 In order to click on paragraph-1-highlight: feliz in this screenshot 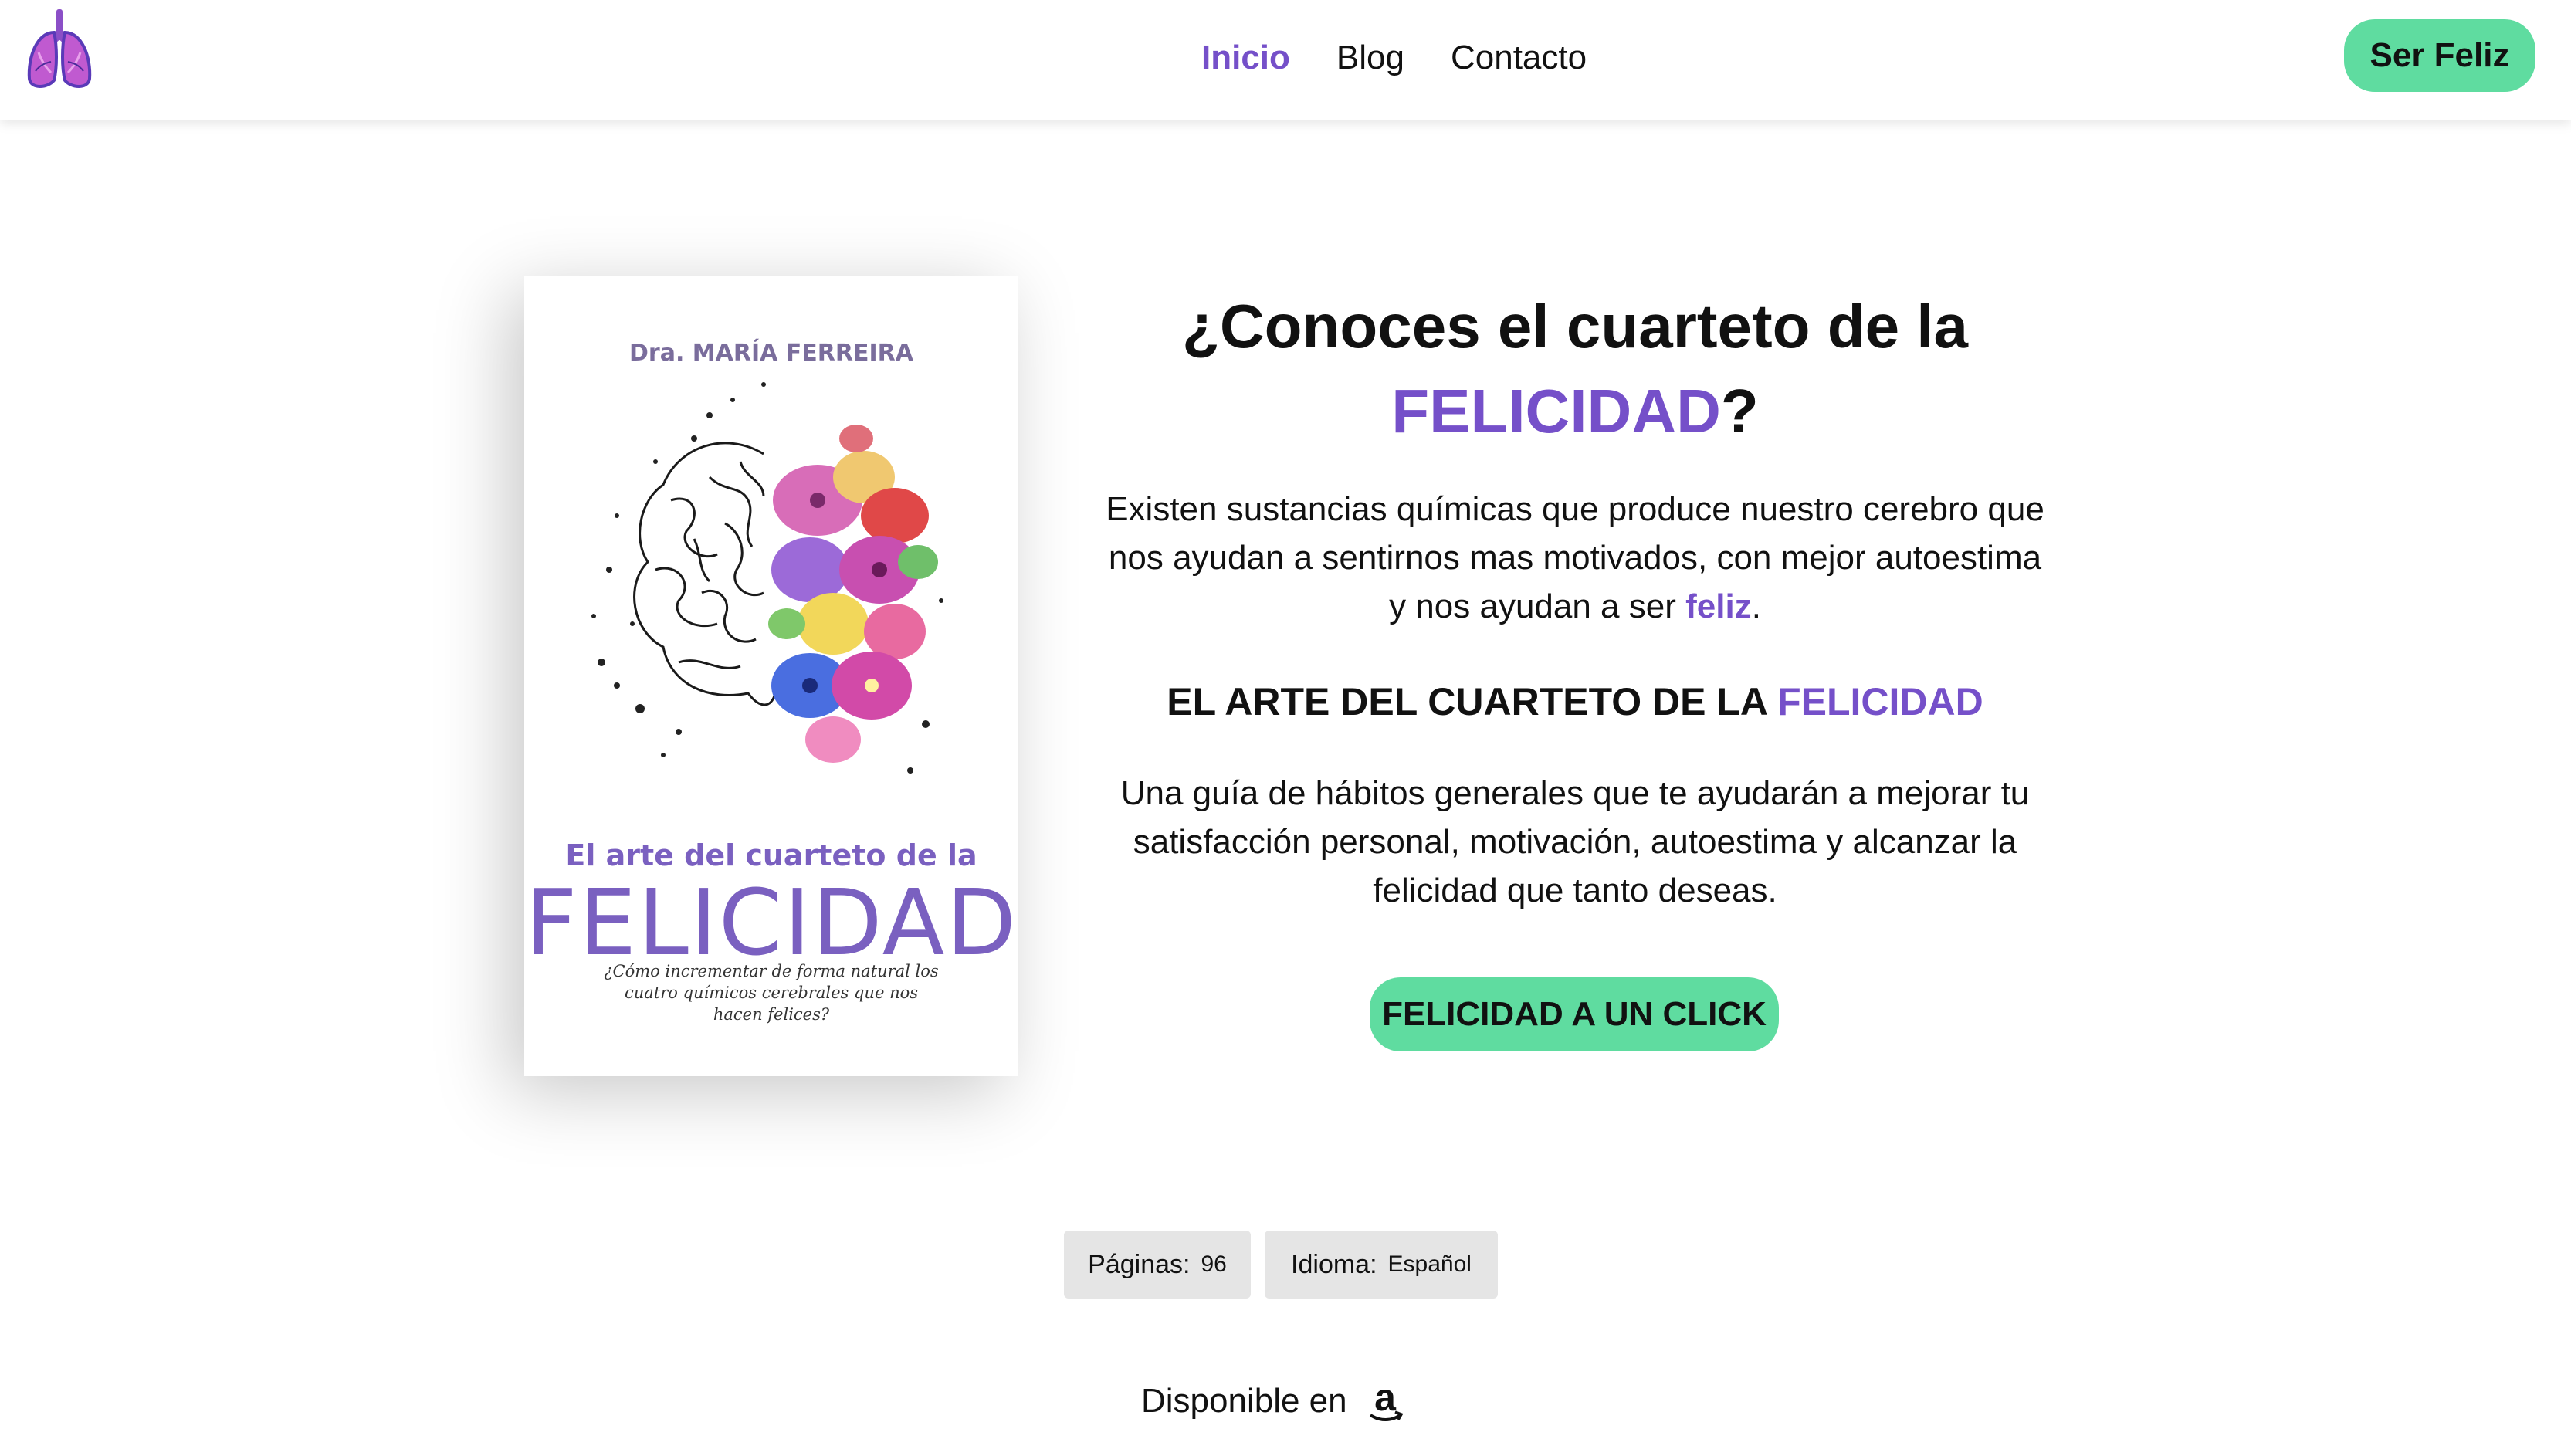, I will do `click(1718, 606)`.